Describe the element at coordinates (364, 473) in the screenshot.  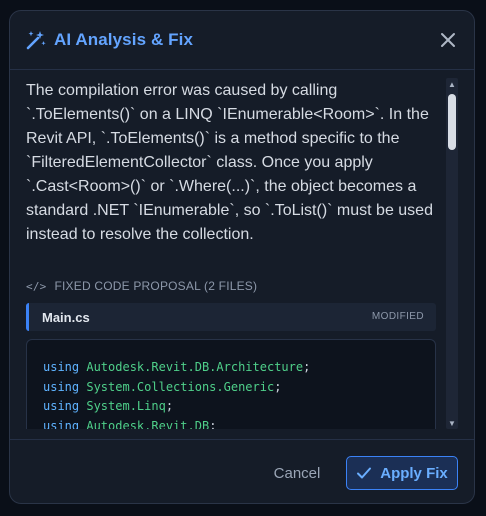
I see `check-icon` at that location.